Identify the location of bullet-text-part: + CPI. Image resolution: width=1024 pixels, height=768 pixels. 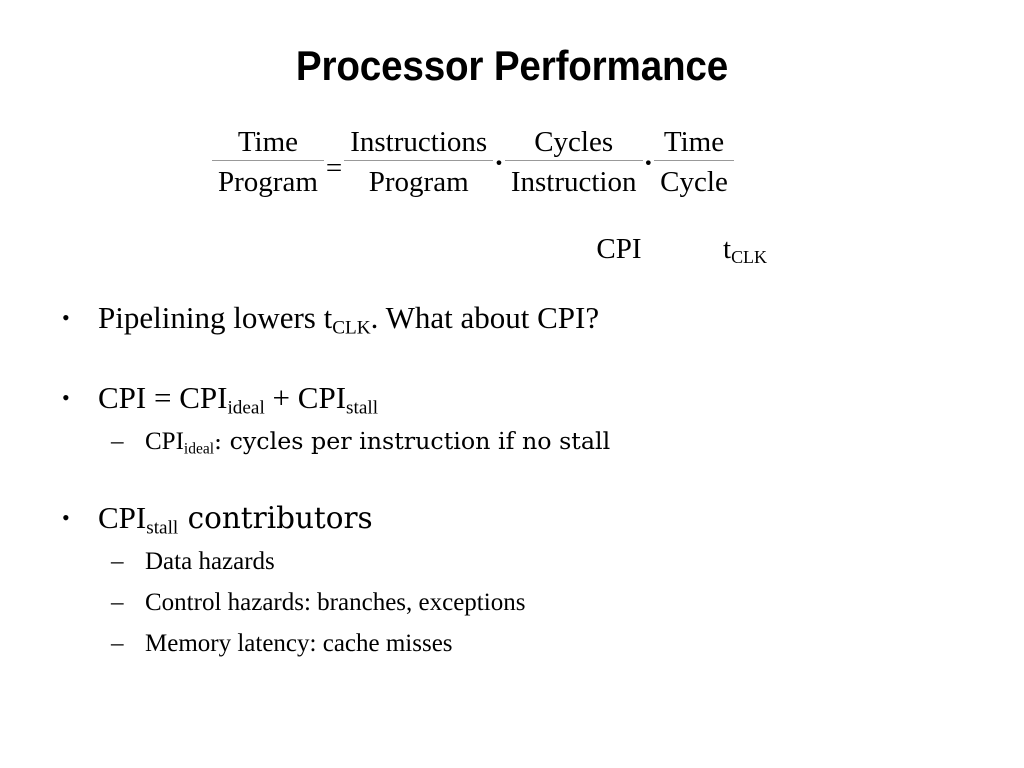
(305, 397).